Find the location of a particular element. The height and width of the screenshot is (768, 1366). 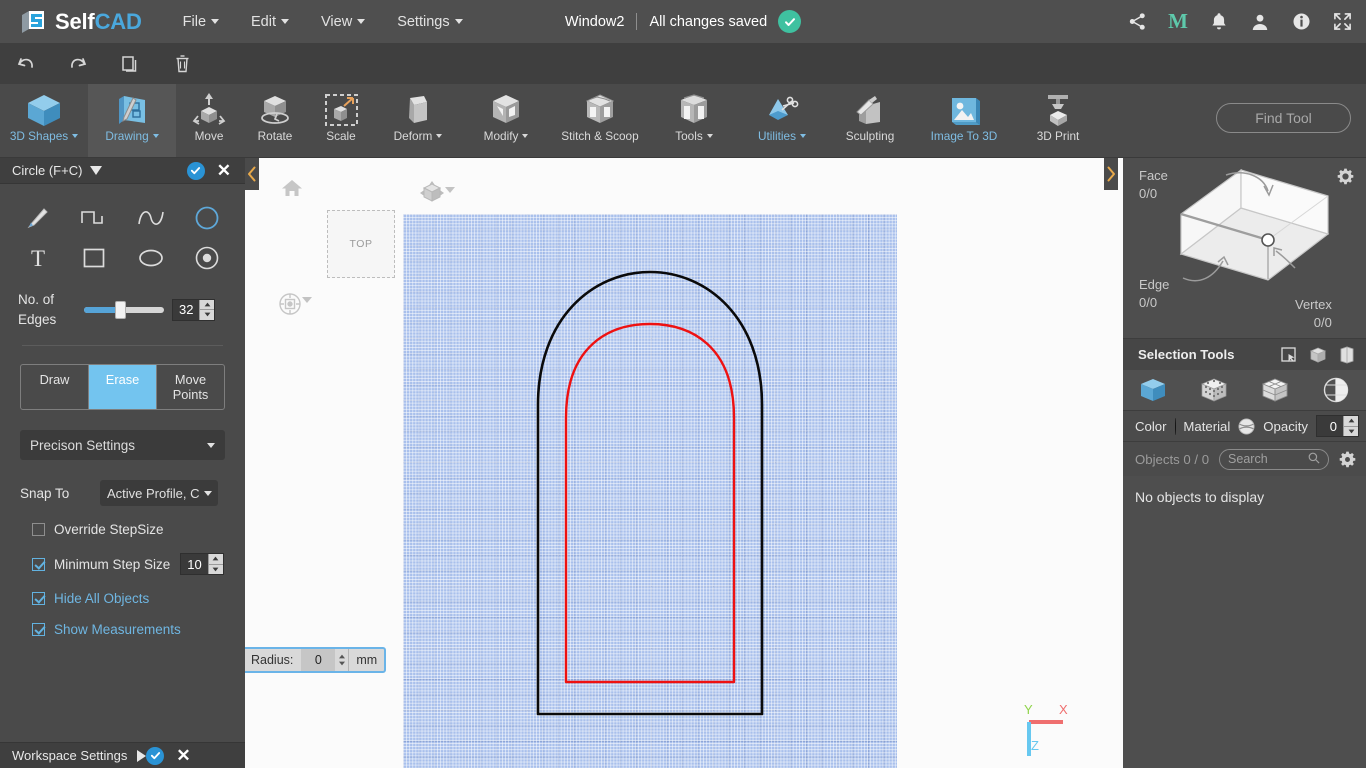

ribbon-image-to-3d: Image To 3D is located at coordinates (964, 120).